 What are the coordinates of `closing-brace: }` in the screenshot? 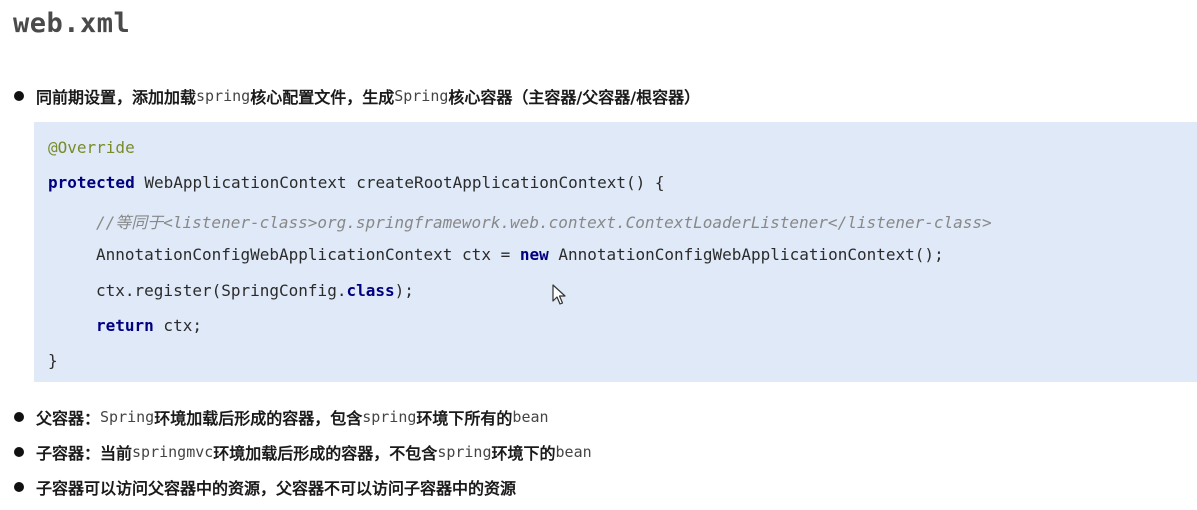 It's located at (53, 360).